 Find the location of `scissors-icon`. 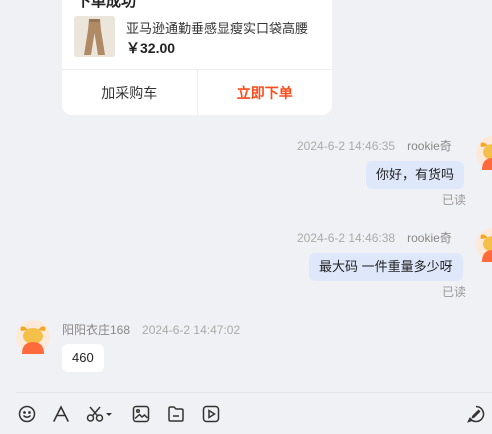

scissors-icon is located at coordinates (100, 414).